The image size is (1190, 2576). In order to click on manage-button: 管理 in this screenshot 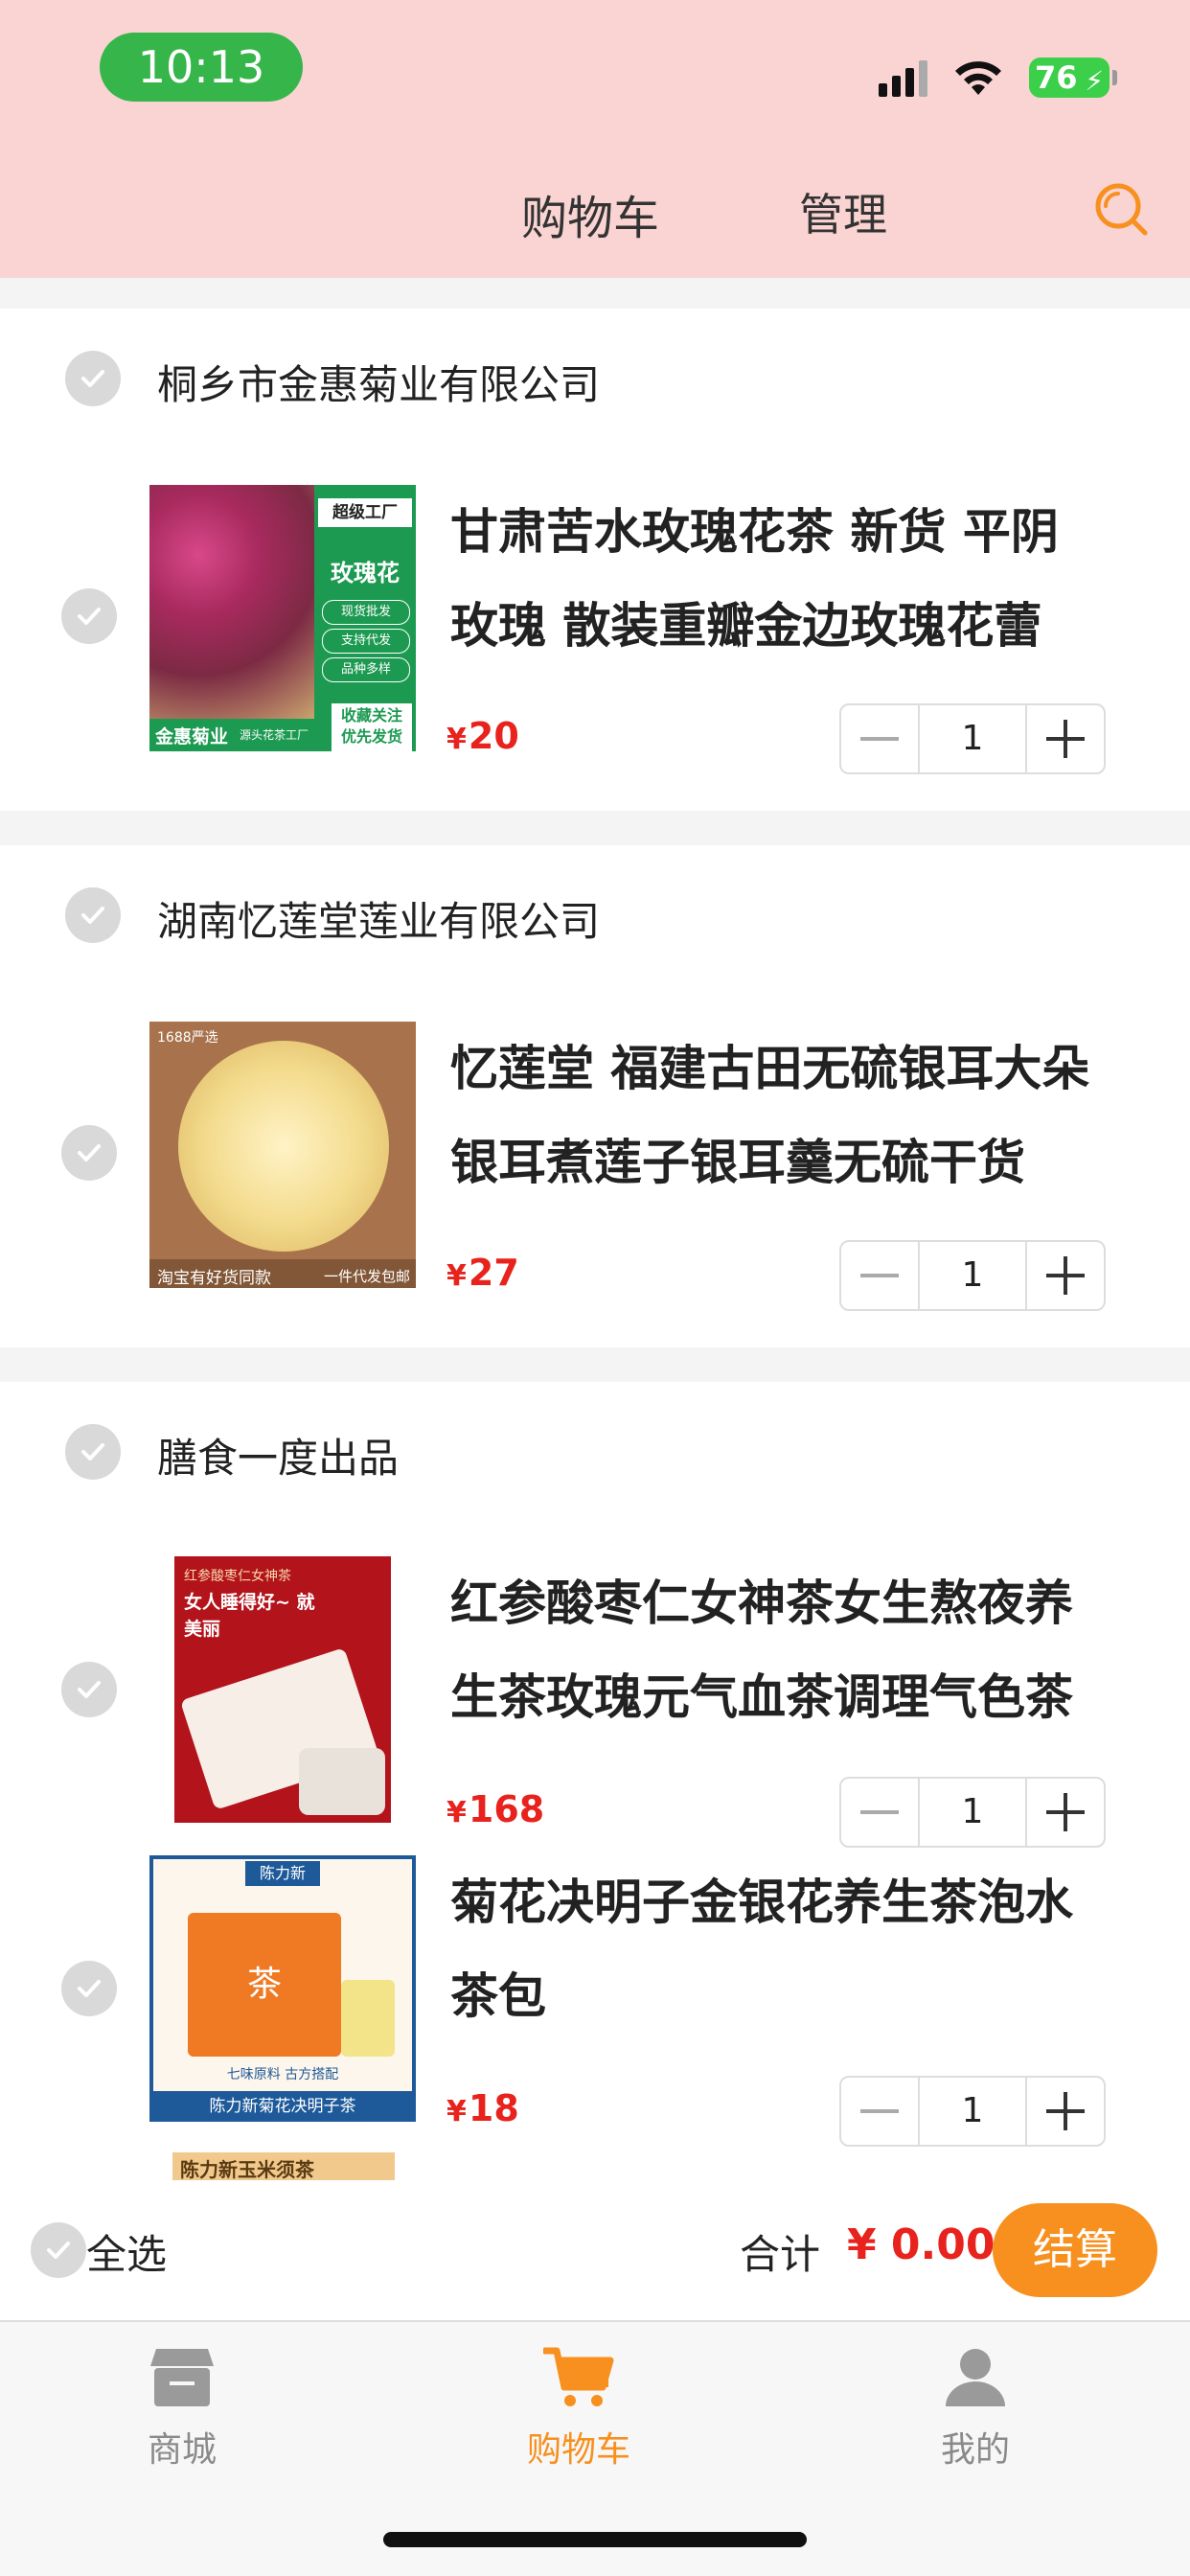, I will do `click(843, 211)`.